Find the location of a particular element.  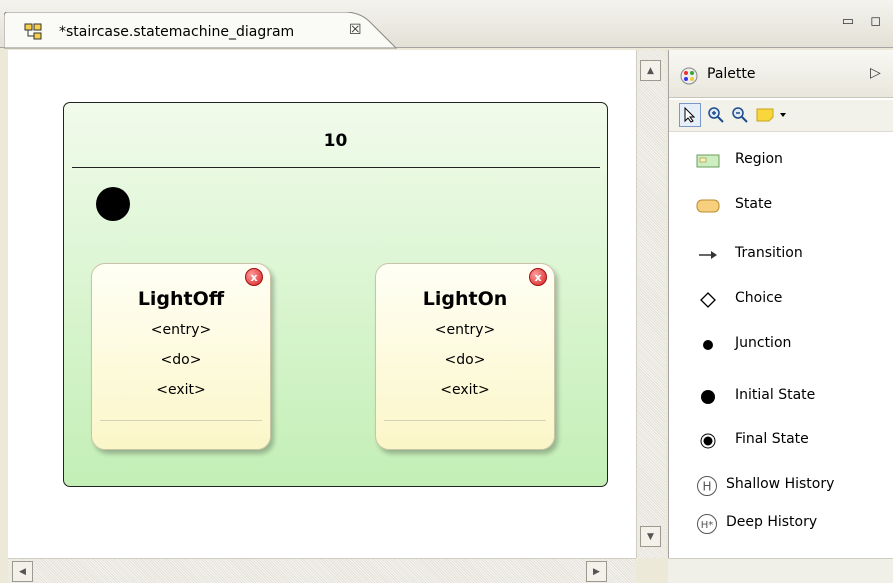

palette-item-choice: Choice is located at coordinates (781, 301).